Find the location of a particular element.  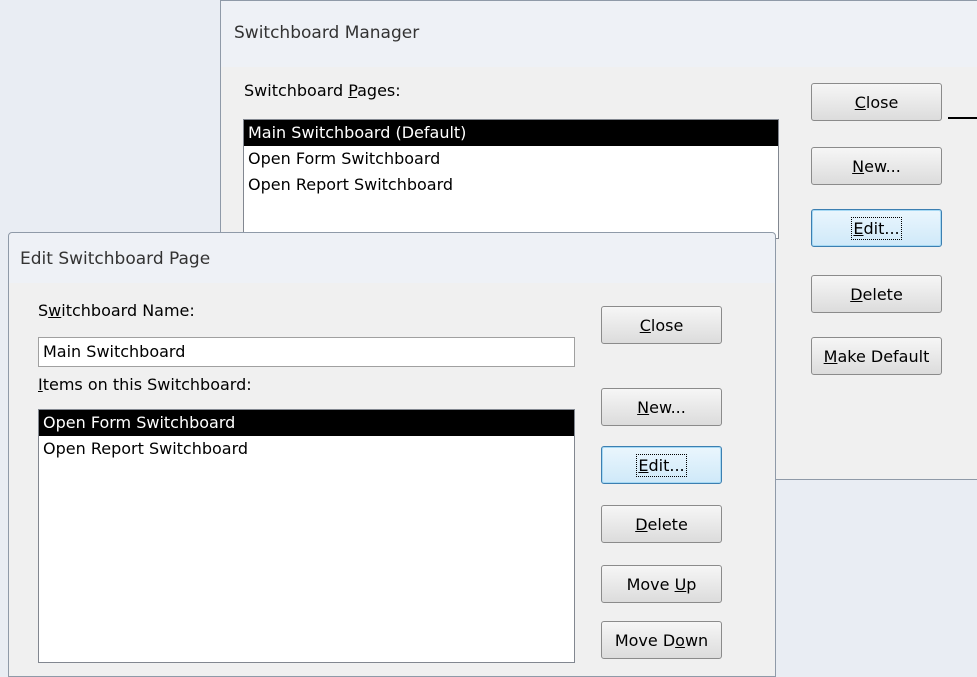

move-down-button: Move Down is located at coordinates (661, 640).